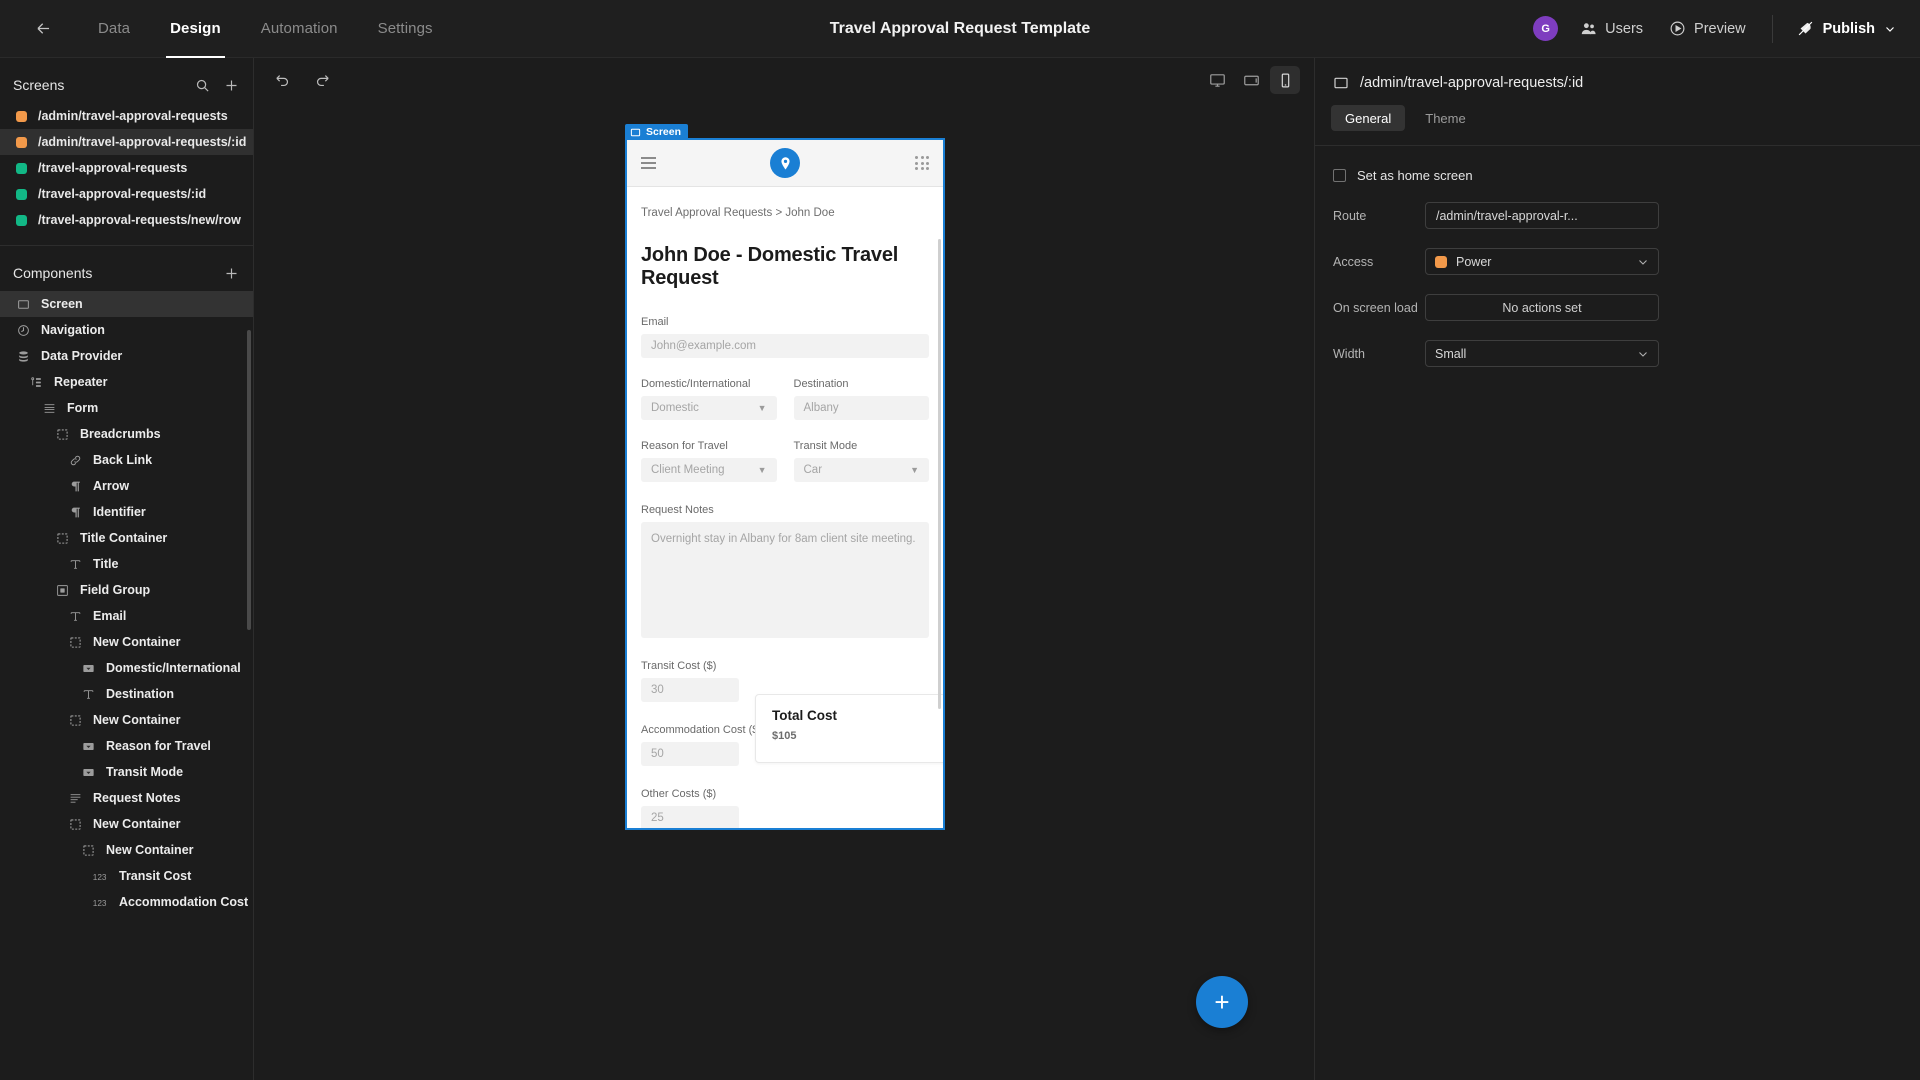 The height and width of the screenshot is (1080, 1920). What do you see at coordinates (126, 382) in the screenshot?
I see `component-tree-item: Repeater` at bounding box center [126, 382].